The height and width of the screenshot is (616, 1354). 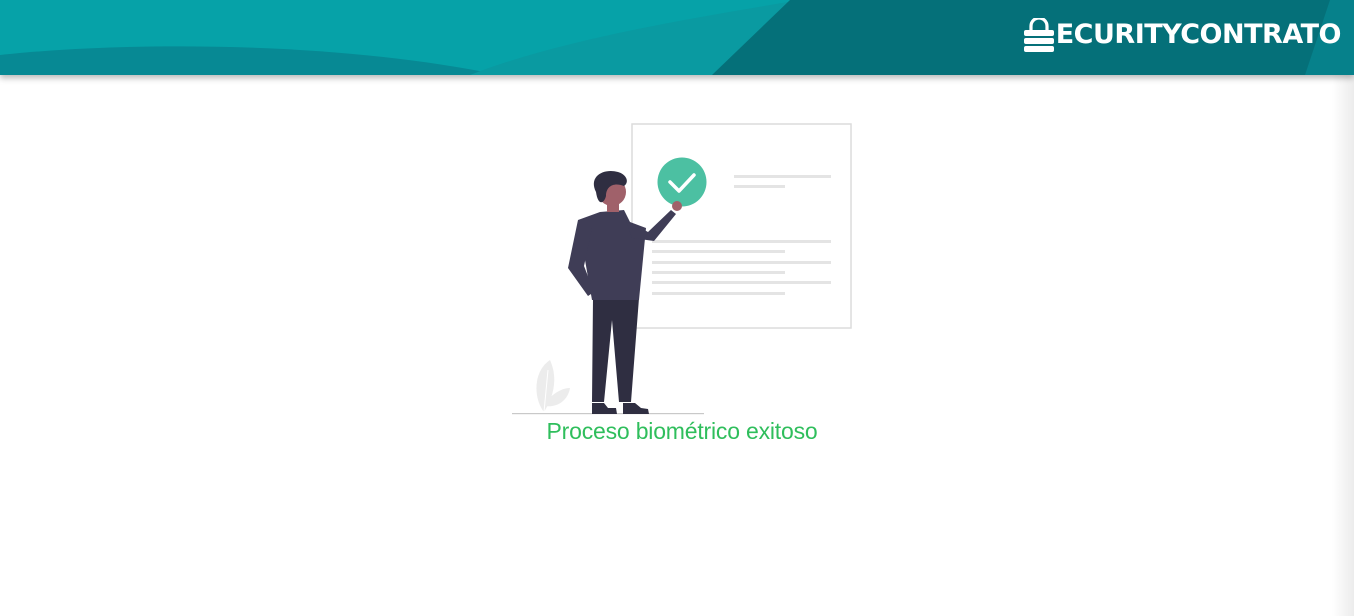 What do you see at coordinates (677, 37) in the screenshot?
I see `header-banner: ECURITYCONTRATO` at bounding box center [677, 37].